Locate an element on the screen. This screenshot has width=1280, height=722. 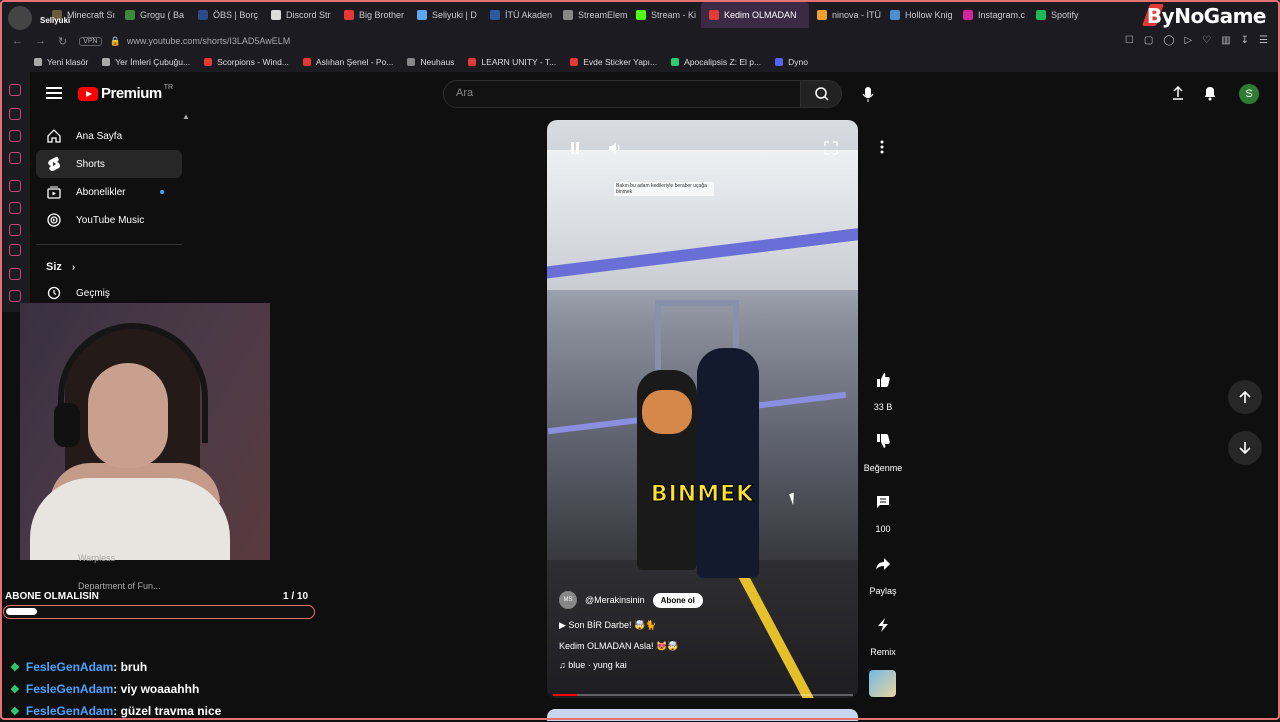
voice-search-icon is located at coordinates (868, 94).